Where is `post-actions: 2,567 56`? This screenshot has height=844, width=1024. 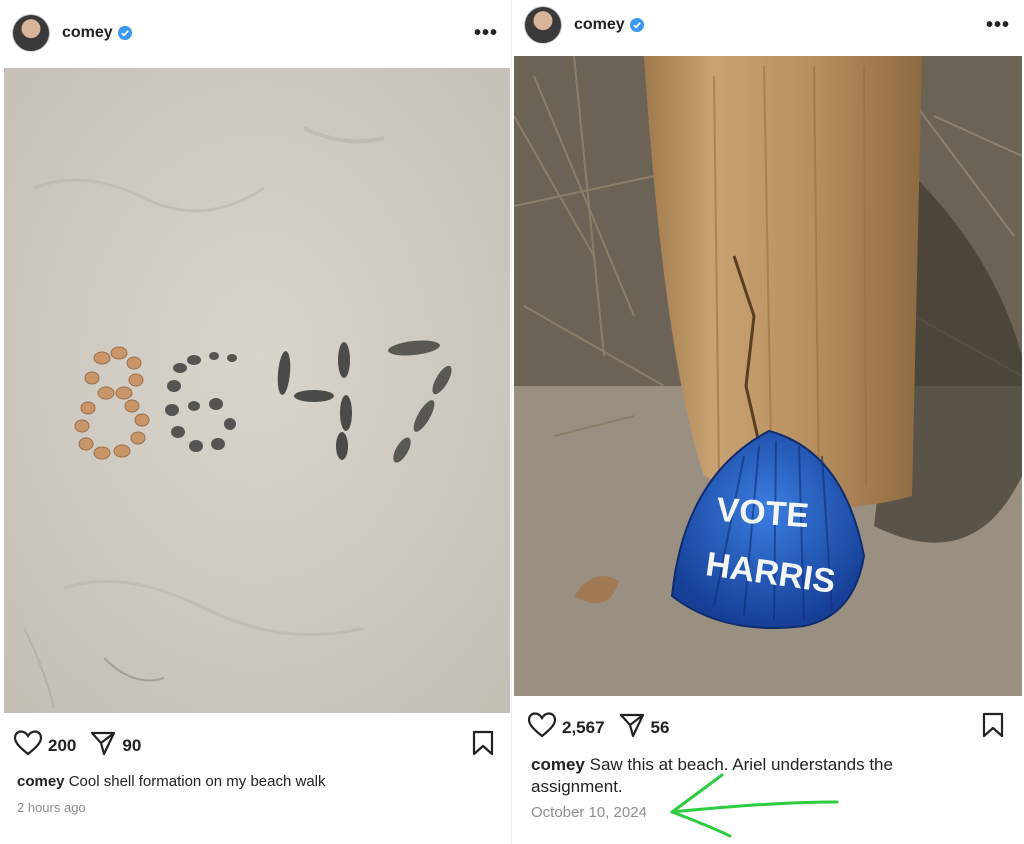 post-actions: 2,567 56 is located at coordinates (605, 727).